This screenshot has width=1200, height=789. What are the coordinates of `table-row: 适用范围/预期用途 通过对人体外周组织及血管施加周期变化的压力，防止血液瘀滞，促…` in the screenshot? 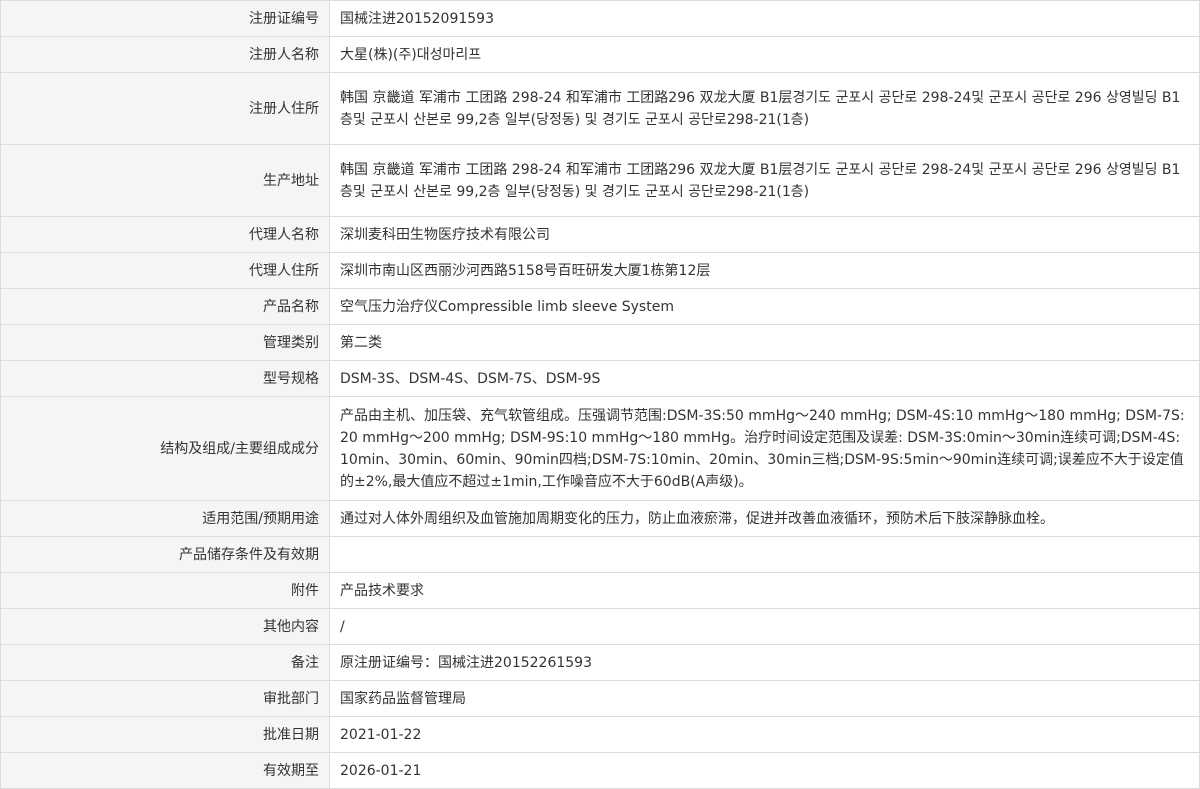 It's located at (600, 518).